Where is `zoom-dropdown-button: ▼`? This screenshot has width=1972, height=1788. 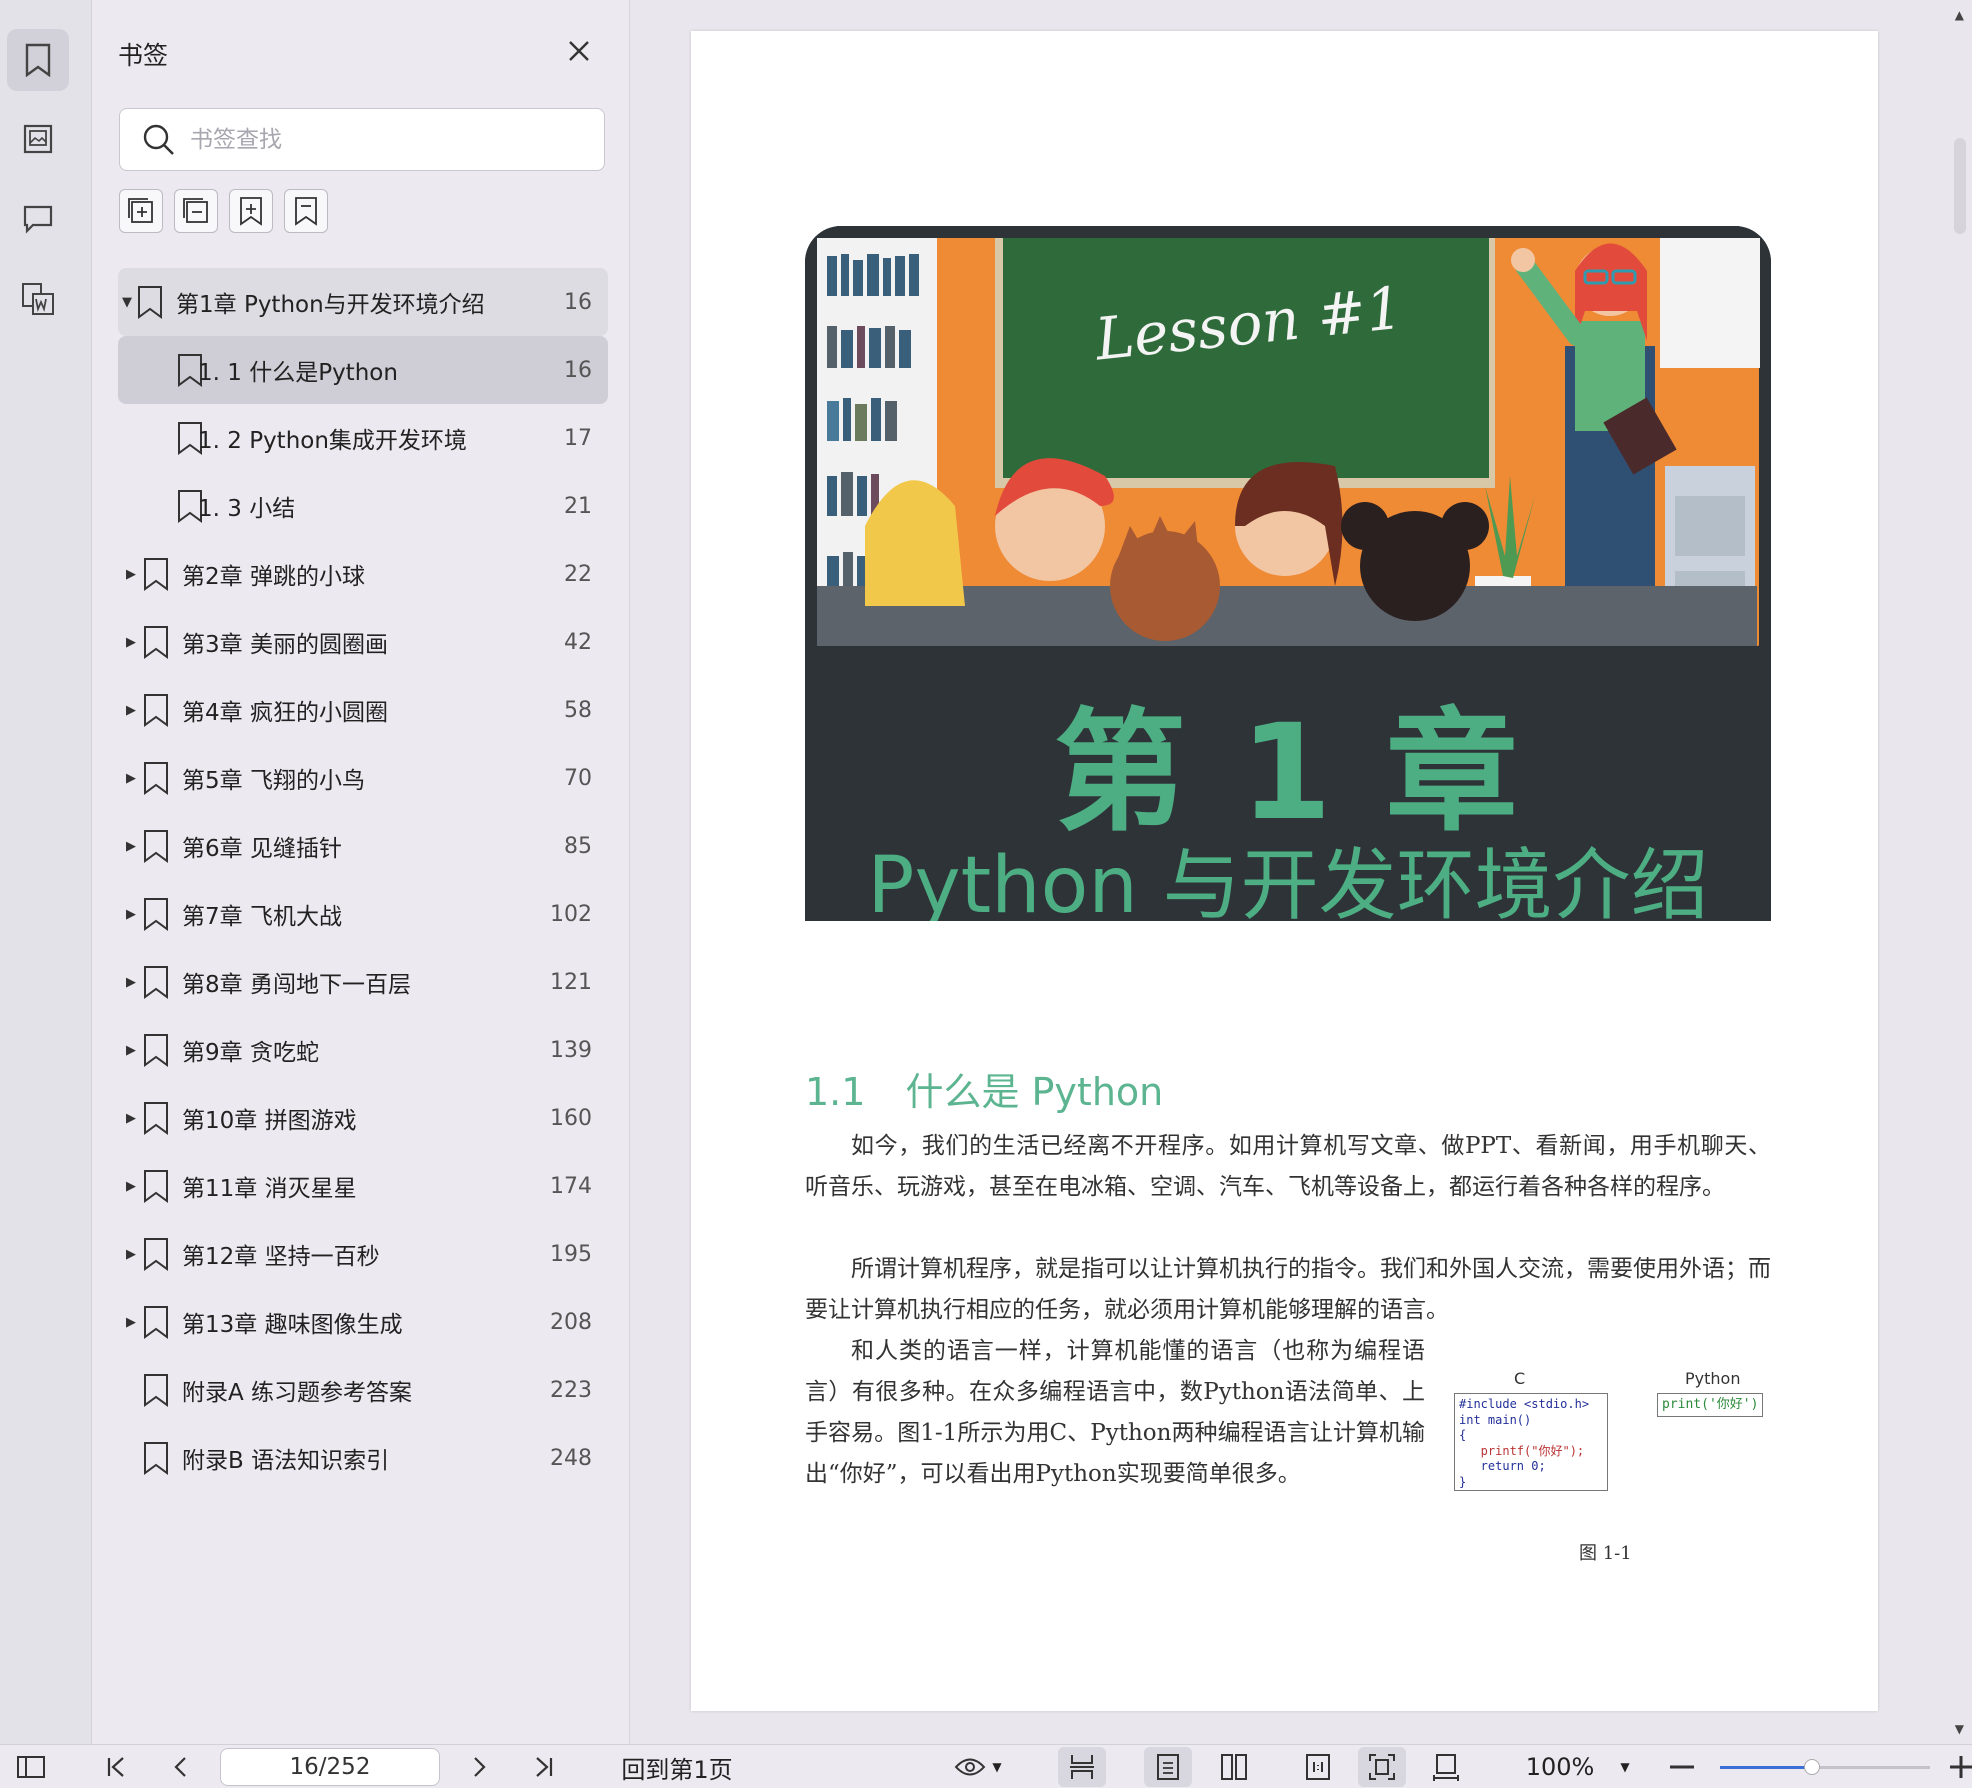 zoom-dropdown-button: ▼ is located at coordinates (1625, 1766).